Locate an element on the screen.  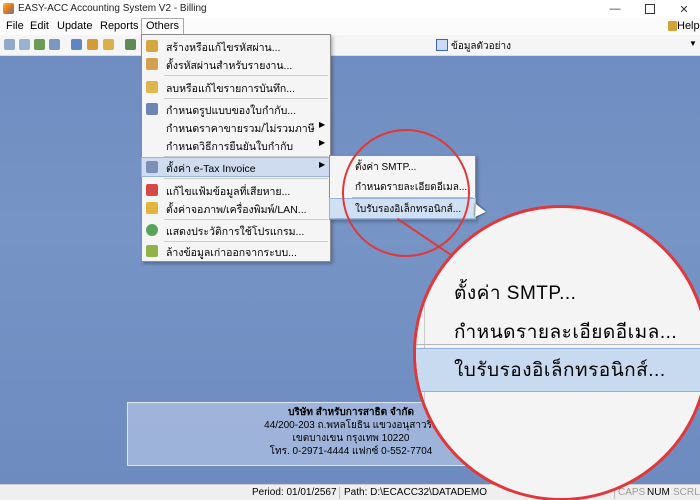
refresh-icon is located at coordinates (39, 44).